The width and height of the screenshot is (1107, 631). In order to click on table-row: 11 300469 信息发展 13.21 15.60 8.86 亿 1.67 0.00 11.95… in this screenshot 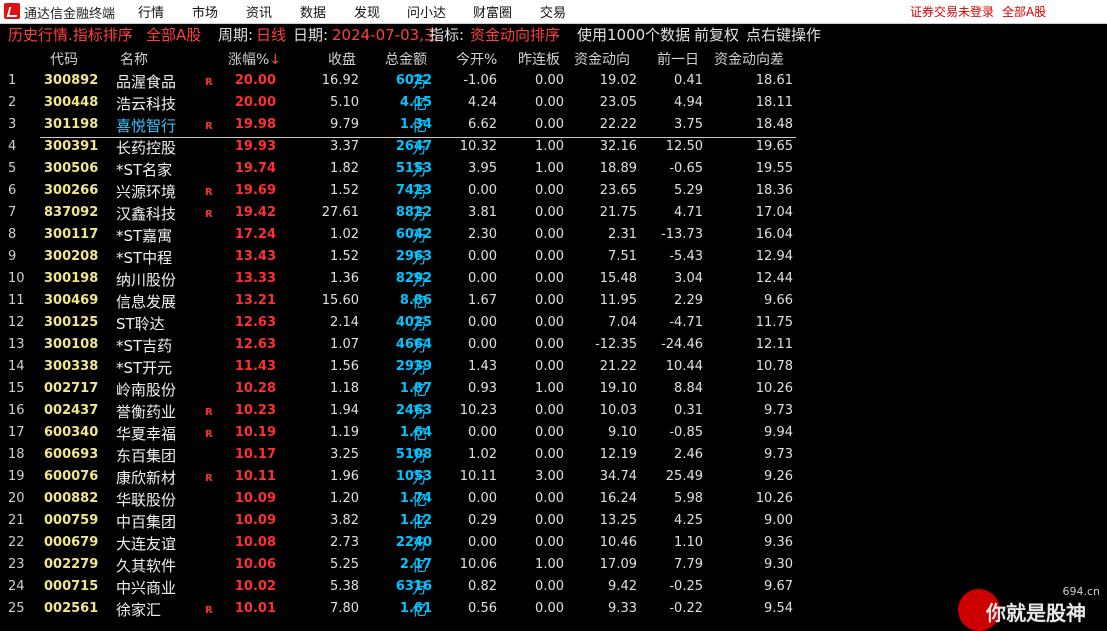, I will do `click(400, 302)`.